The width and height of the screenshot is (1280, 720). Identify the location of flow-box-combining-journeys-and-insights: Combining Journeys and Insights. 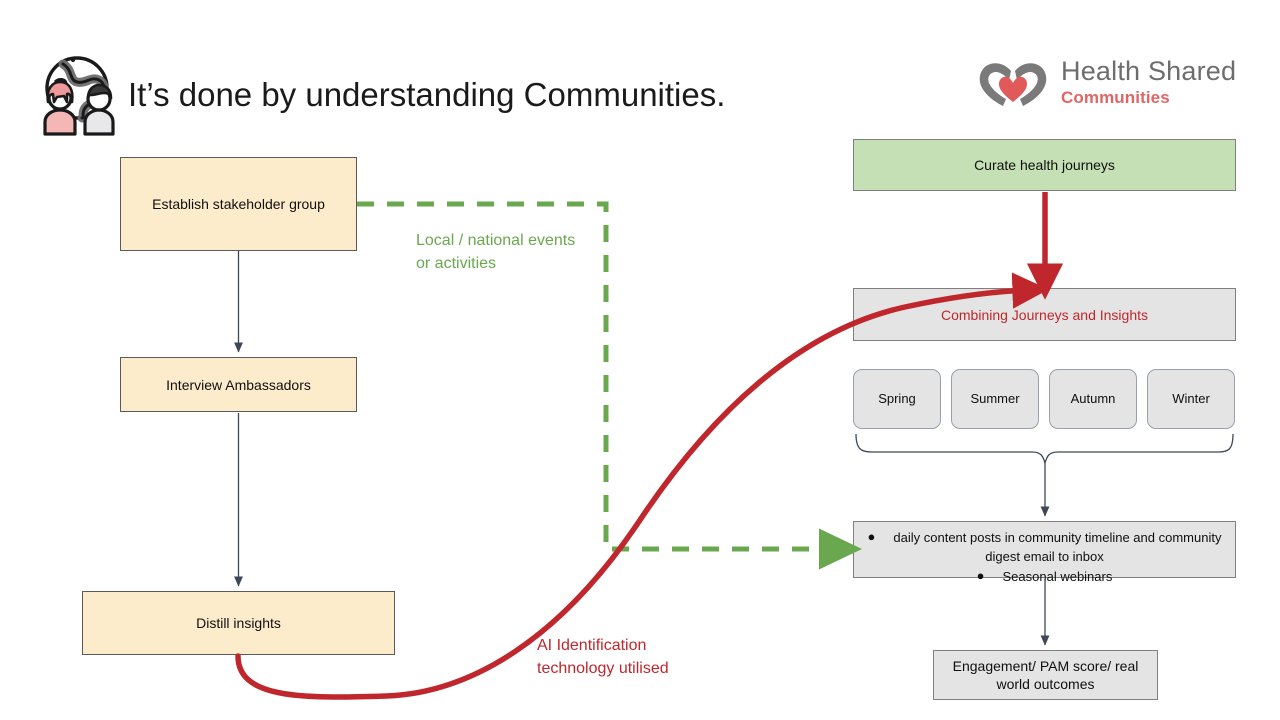
(1044, 314).